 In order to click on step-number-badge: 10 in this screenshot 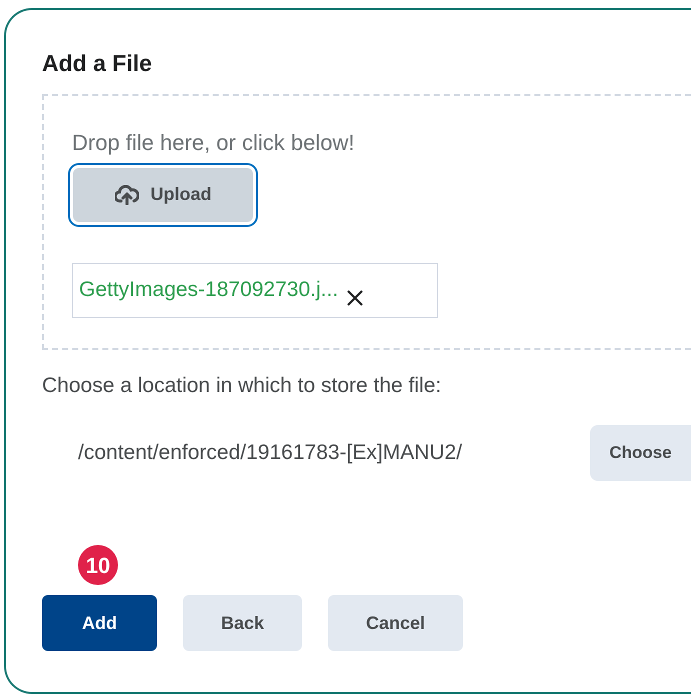, I will do `click(98, 565)`.